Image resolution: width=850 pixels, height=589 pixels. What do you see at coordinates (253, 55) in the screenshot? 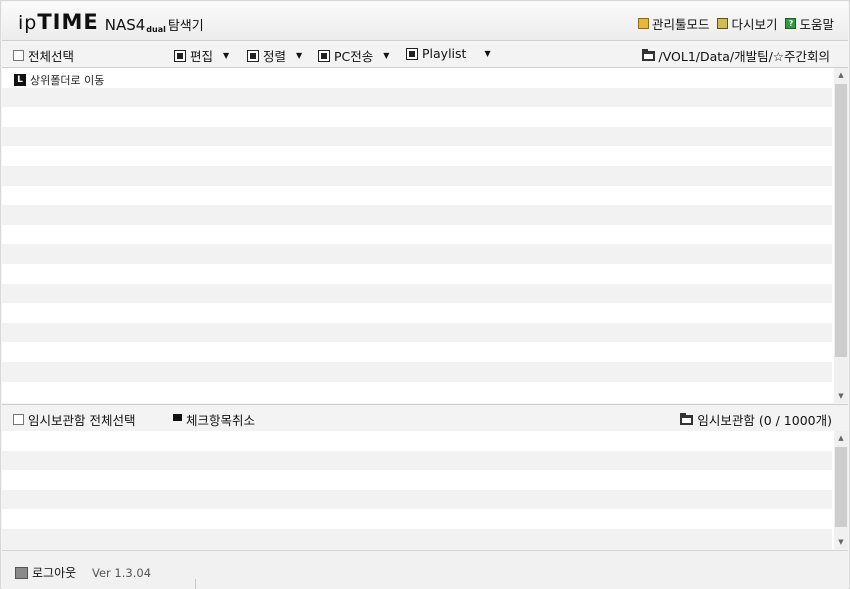
I see `sort-icon` at bounding box center [253, 55].